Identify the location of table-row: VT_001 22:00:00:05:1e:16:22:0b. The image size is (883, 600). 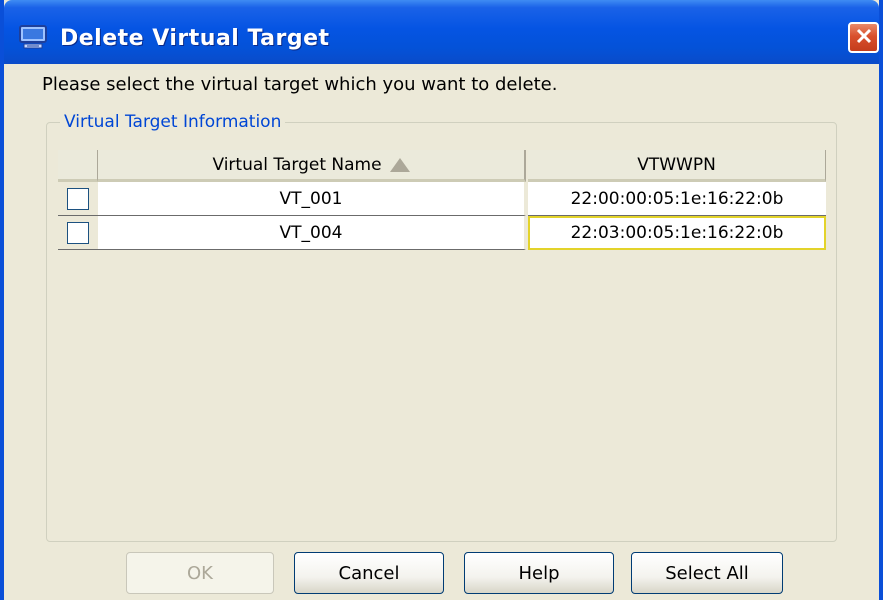
(442, 199).